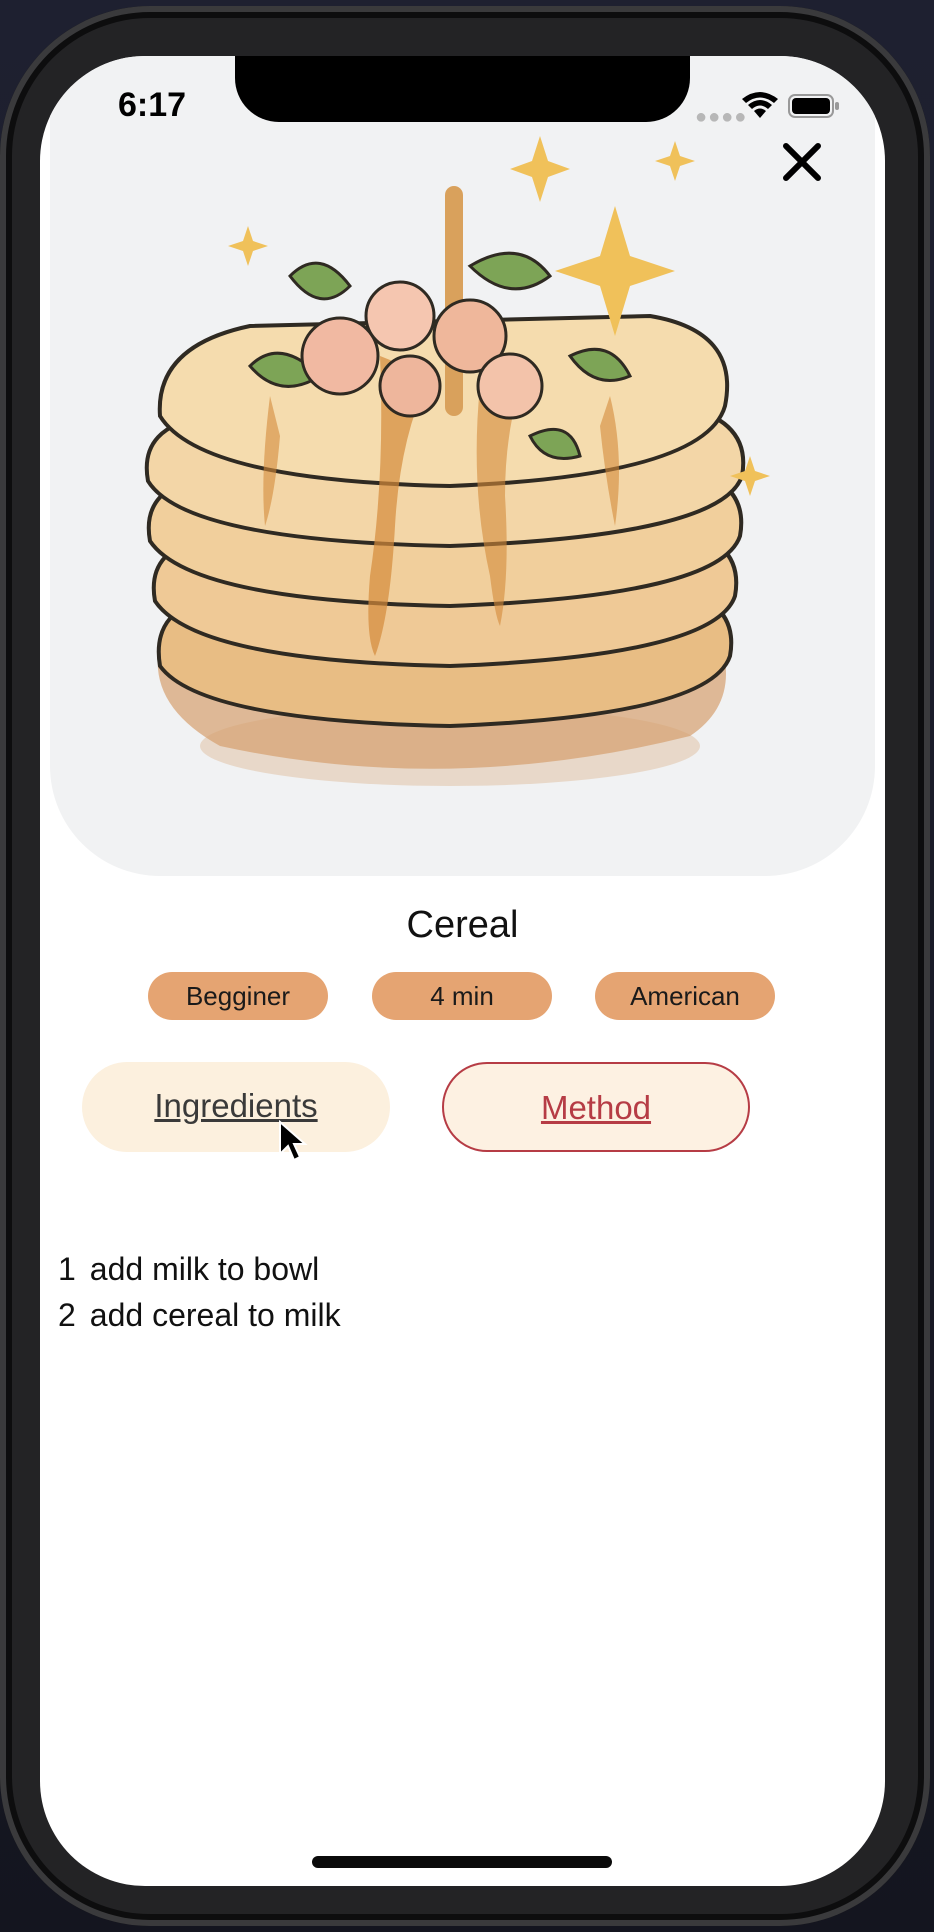 Image resolution: width=934 pixels, height=1932 pixels. Describe the element at coordinates (462, 996) in the screenshot. I see `time-tag: 4 min` at that location.